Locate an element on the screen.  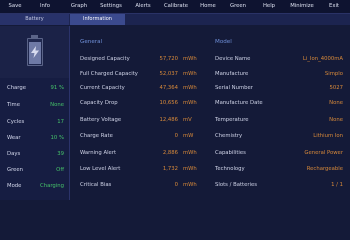
general-label: Critical Bias is located at coordinates (96, 185).